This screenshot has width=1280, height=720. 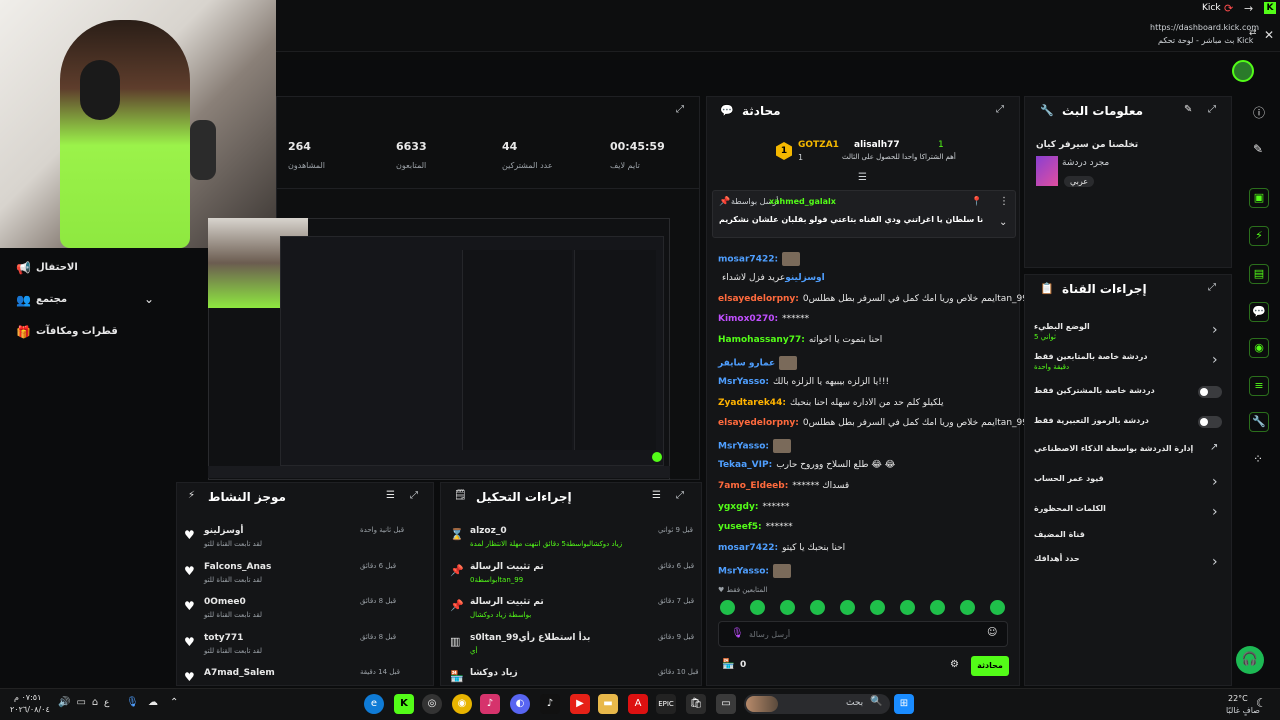 I want to click on chat-message: عمارو سايفر, so click(x=758, y=363).